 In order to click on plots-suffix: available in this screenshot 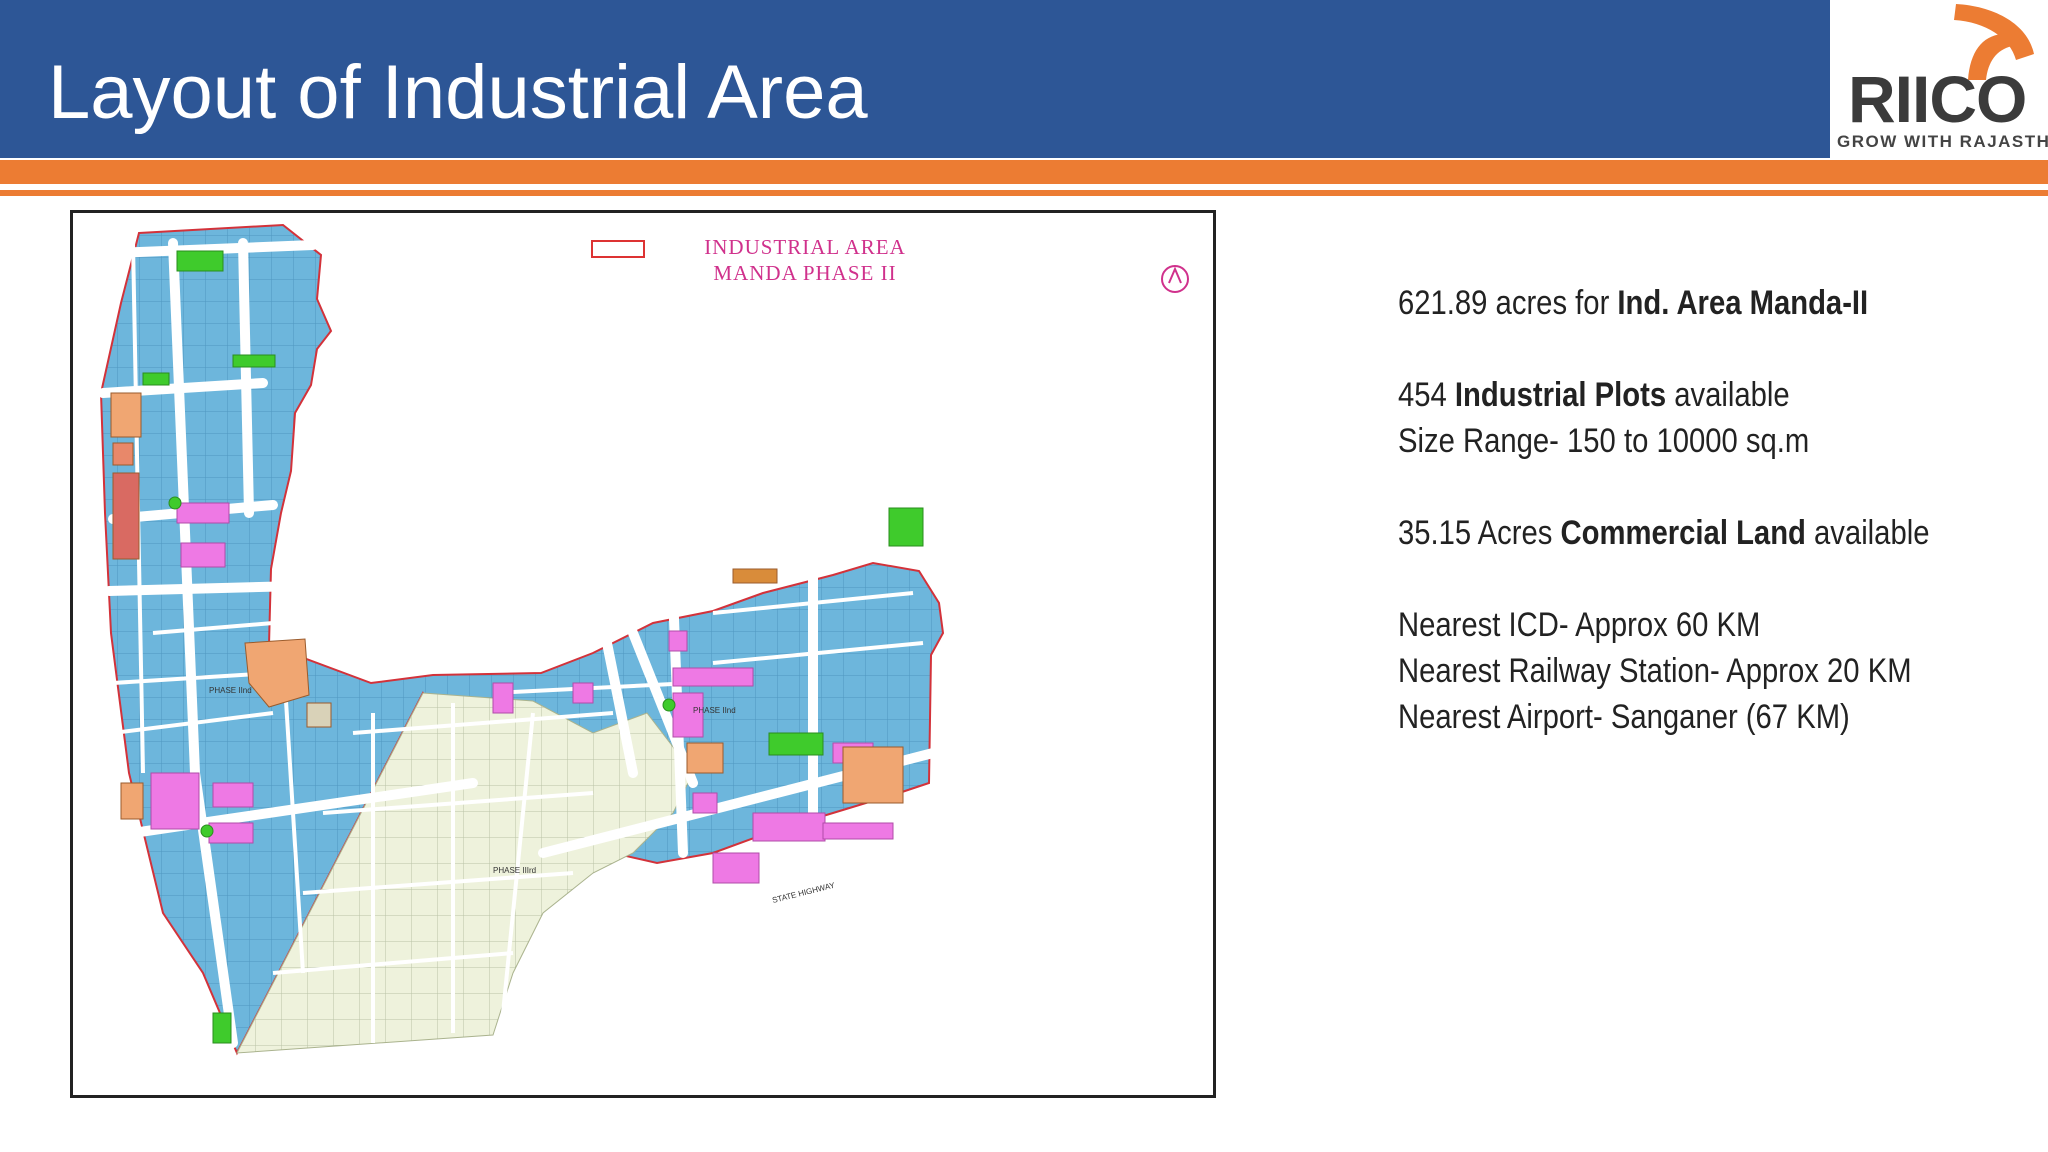, I will do `click(1728, 395)`.